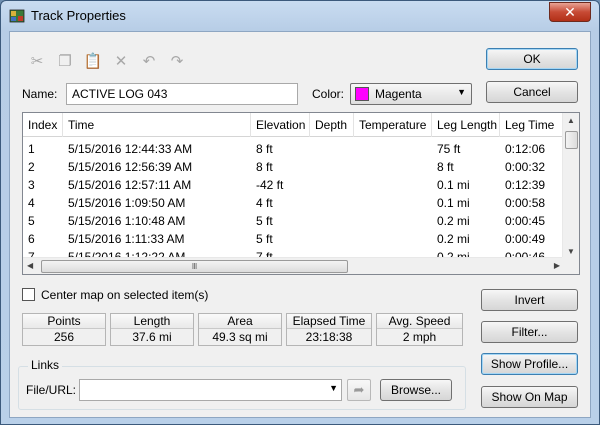 The image size is (600, 425). What do you see at coordinates (152, 321) in the screenshot?
I see `stat-label: Length` at bounding box center [152, 321].